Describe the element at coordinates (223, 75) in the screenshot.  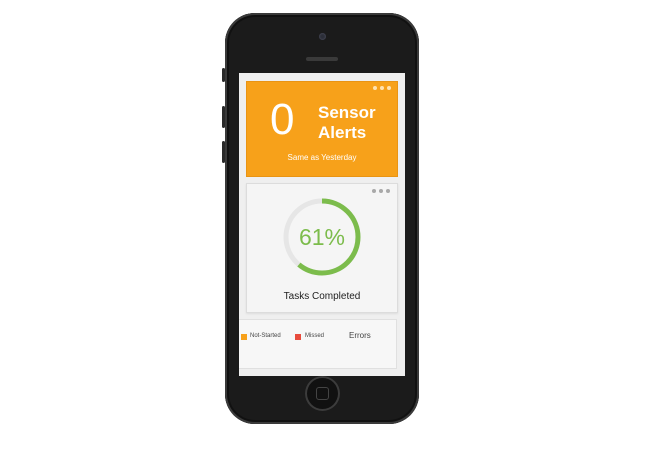
I see `silent-switch` at that location.